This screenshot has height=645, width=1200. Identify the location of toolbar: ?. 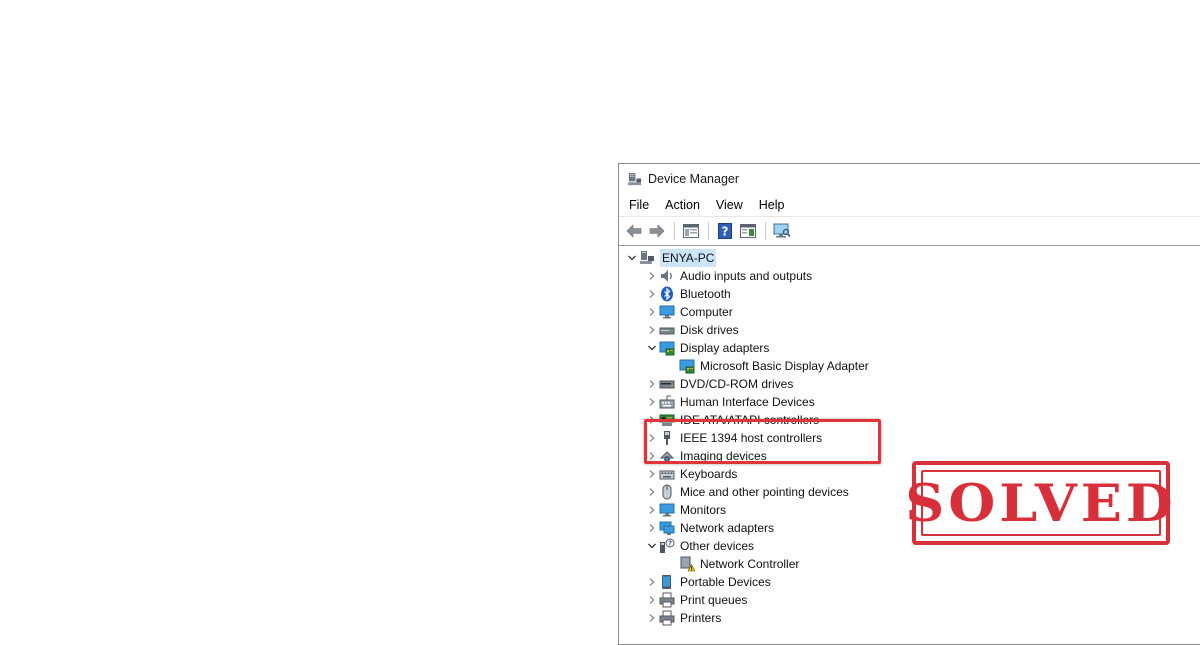
(909, 231).